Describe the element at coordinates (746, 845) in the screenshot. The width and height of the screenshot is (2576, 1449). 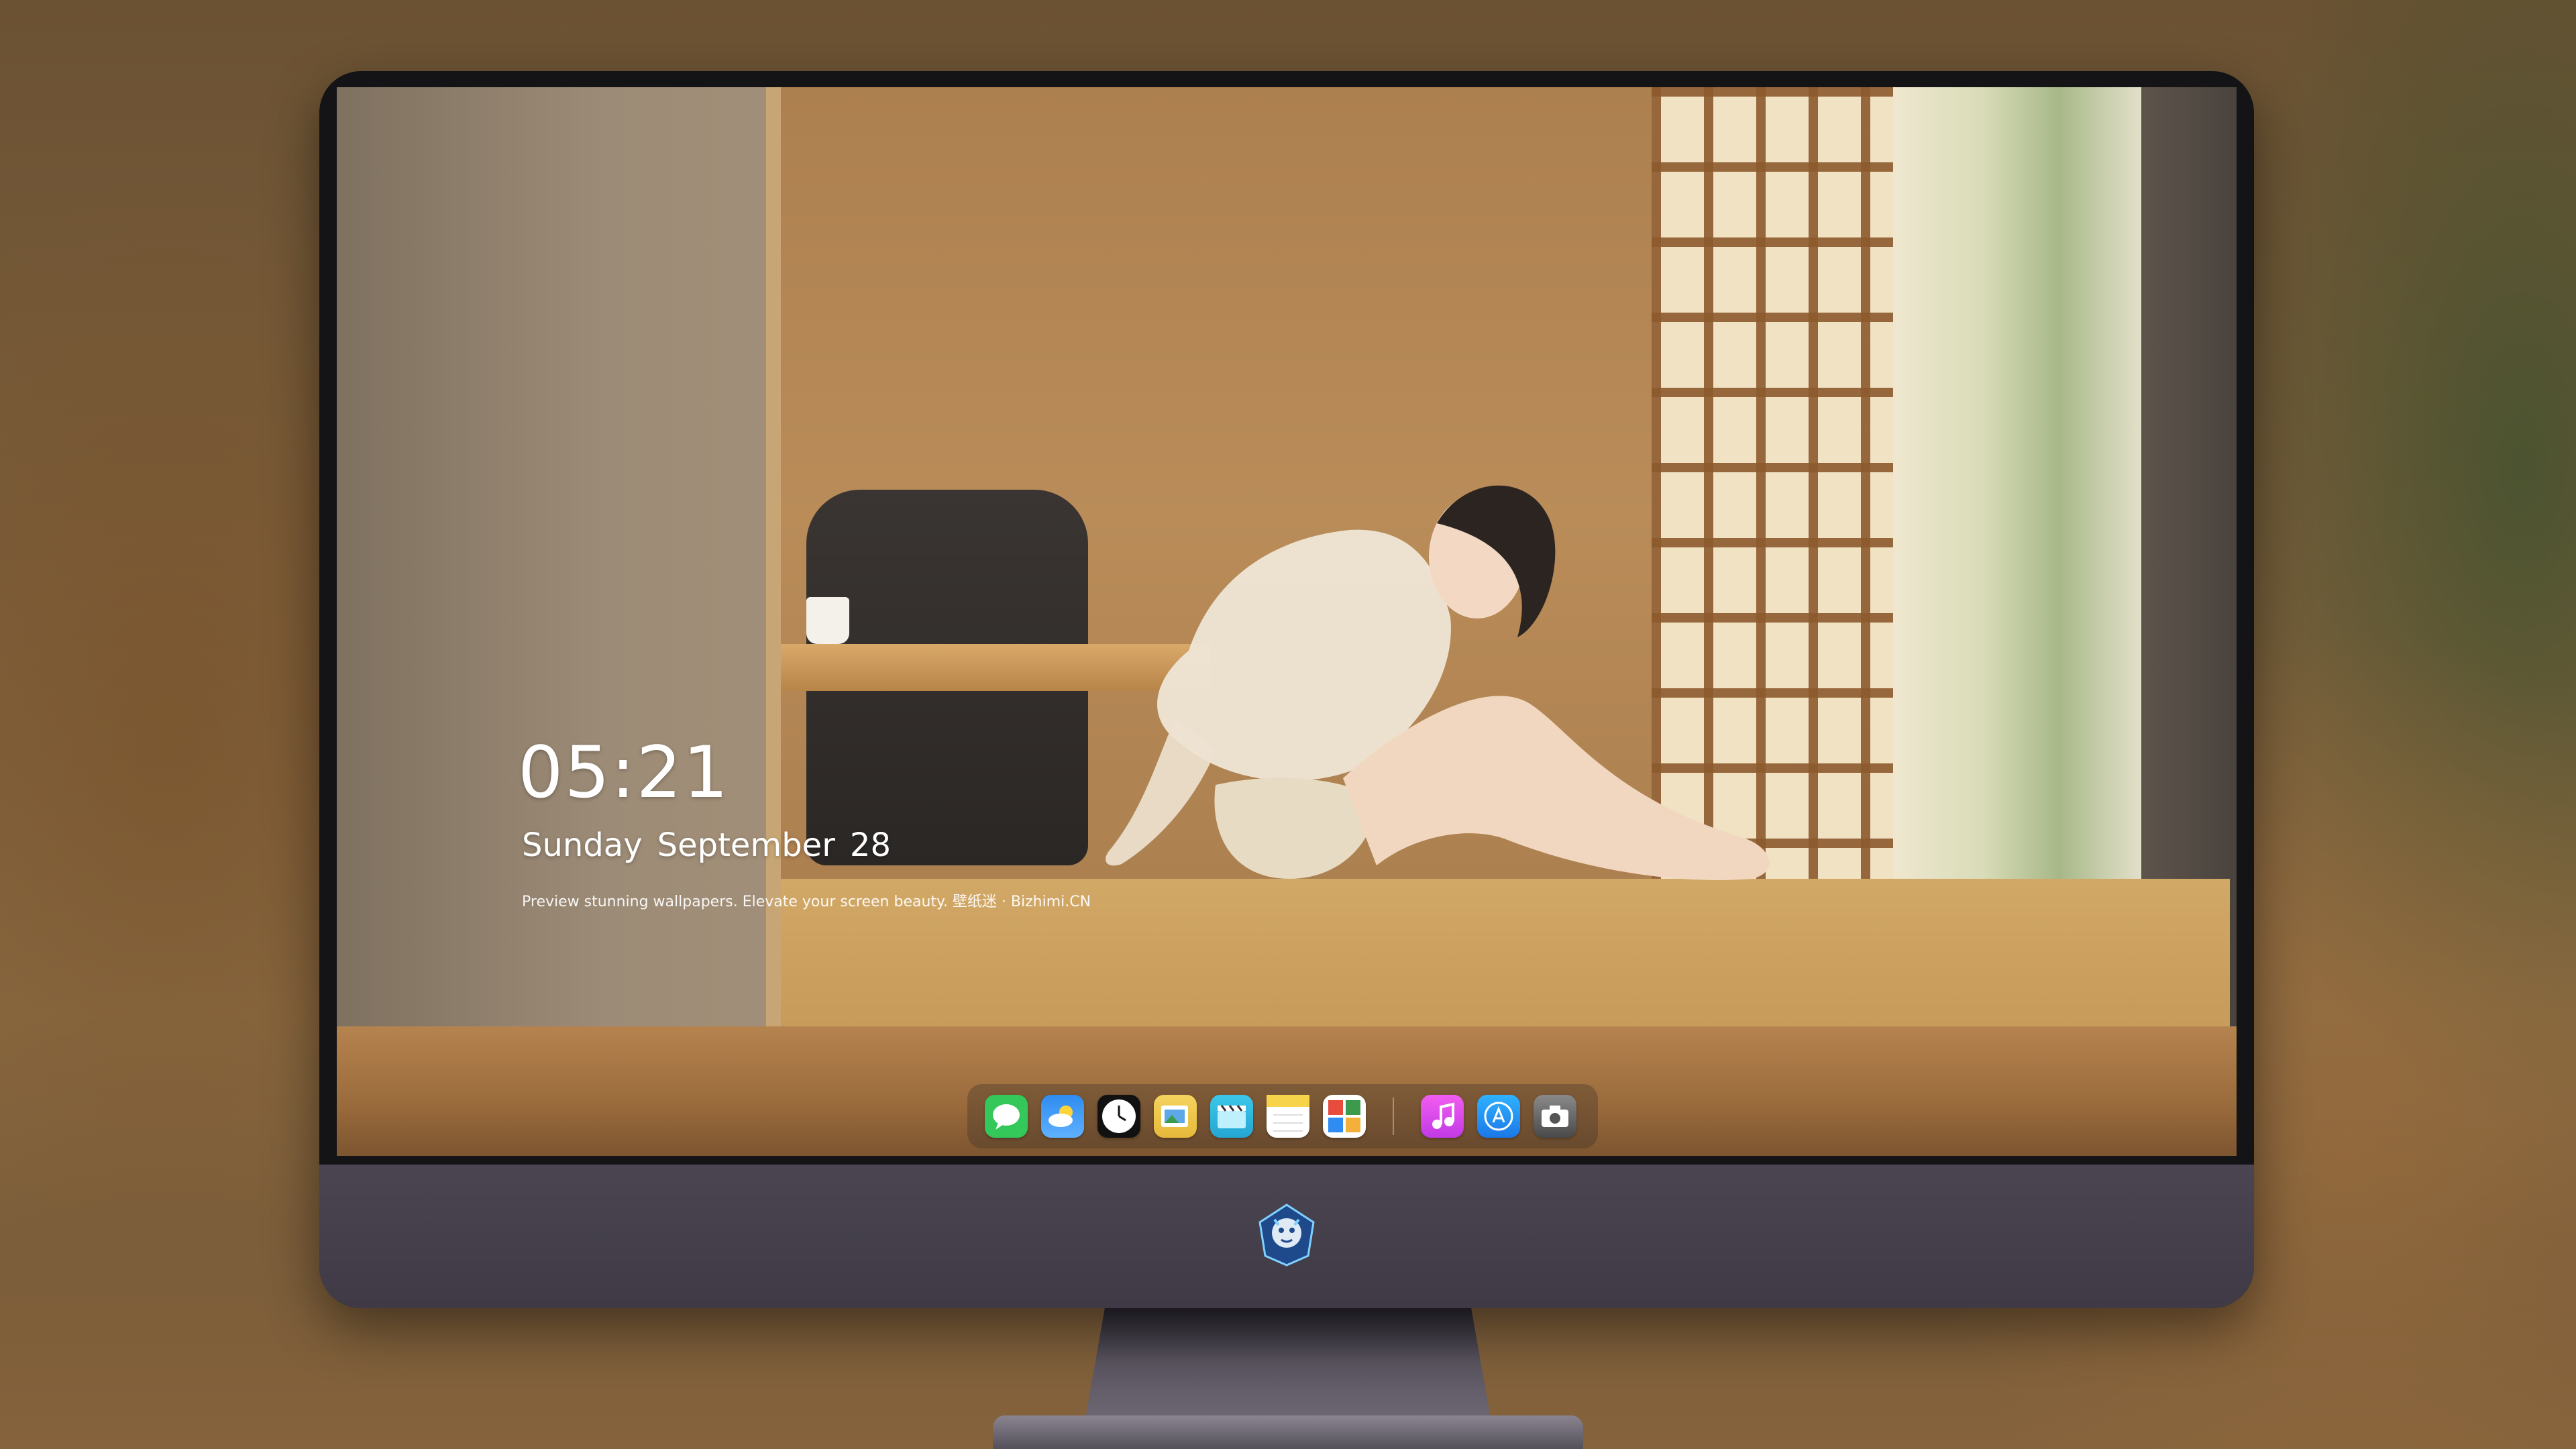
I see `date-month: September` at that location.